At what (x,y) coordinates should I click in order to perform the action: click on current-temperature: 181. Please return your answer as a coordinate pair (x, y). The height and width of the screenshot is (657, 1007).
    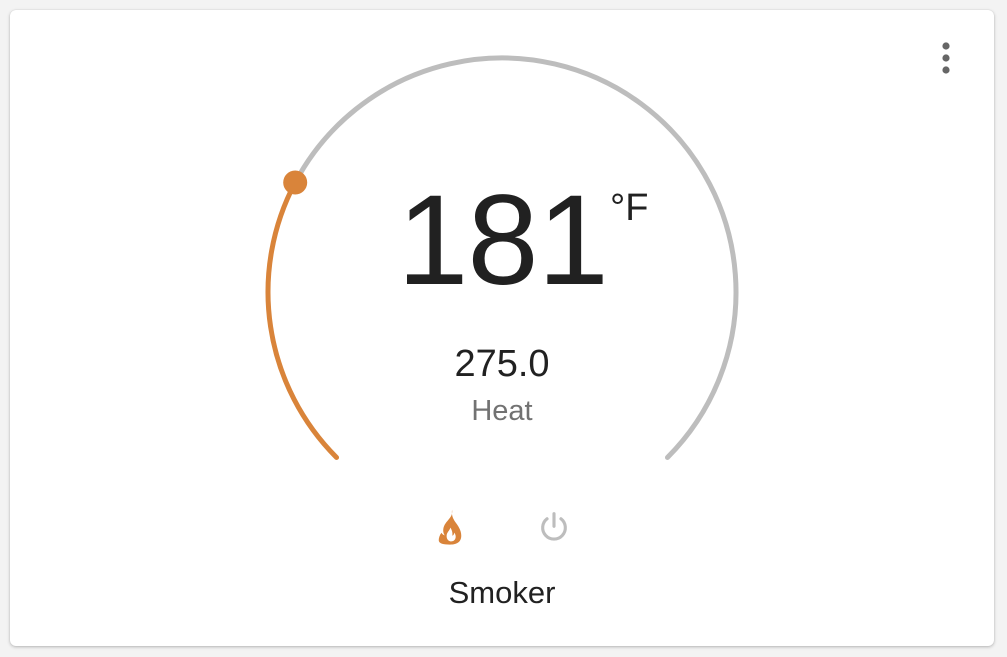
    Looking at the image, I should click on (502, 241).